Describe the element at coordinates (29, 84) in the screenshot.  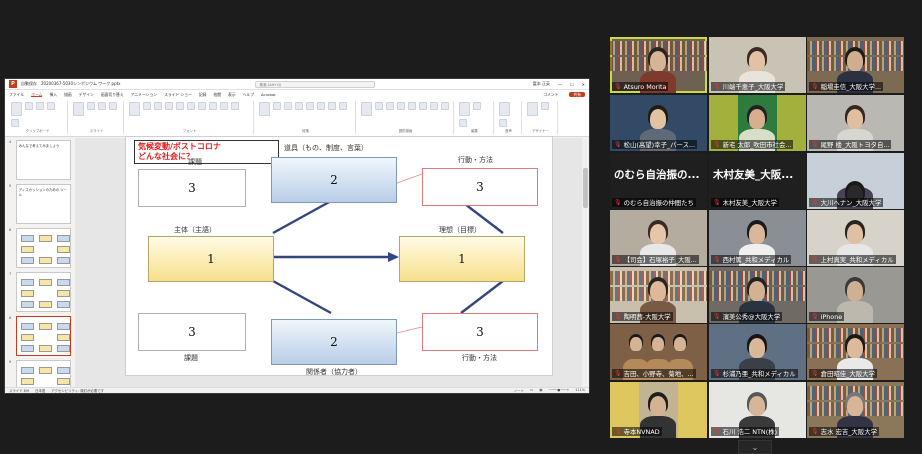
I see `autosave-label: 自動保存` at that location.